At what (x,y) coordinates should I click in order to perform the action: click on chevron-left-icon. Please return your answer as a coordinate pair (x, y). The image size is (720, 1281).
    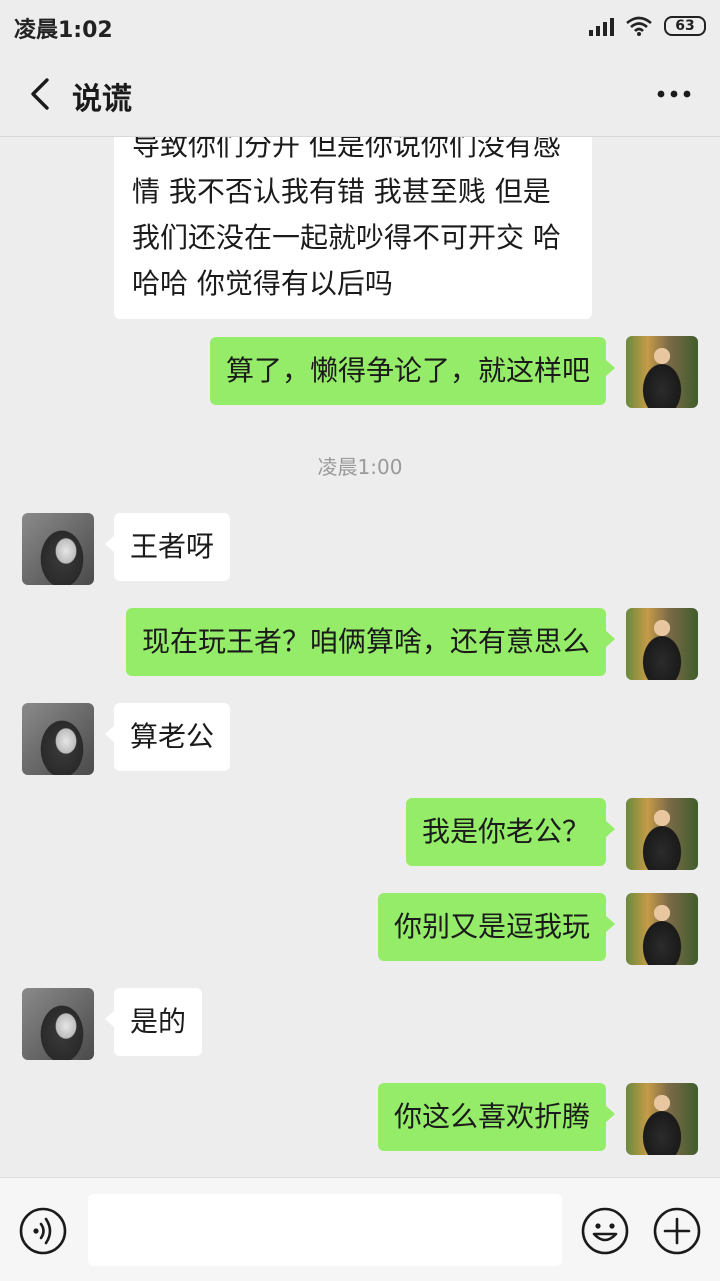
    Looking at the image, I should click on (40, 94).